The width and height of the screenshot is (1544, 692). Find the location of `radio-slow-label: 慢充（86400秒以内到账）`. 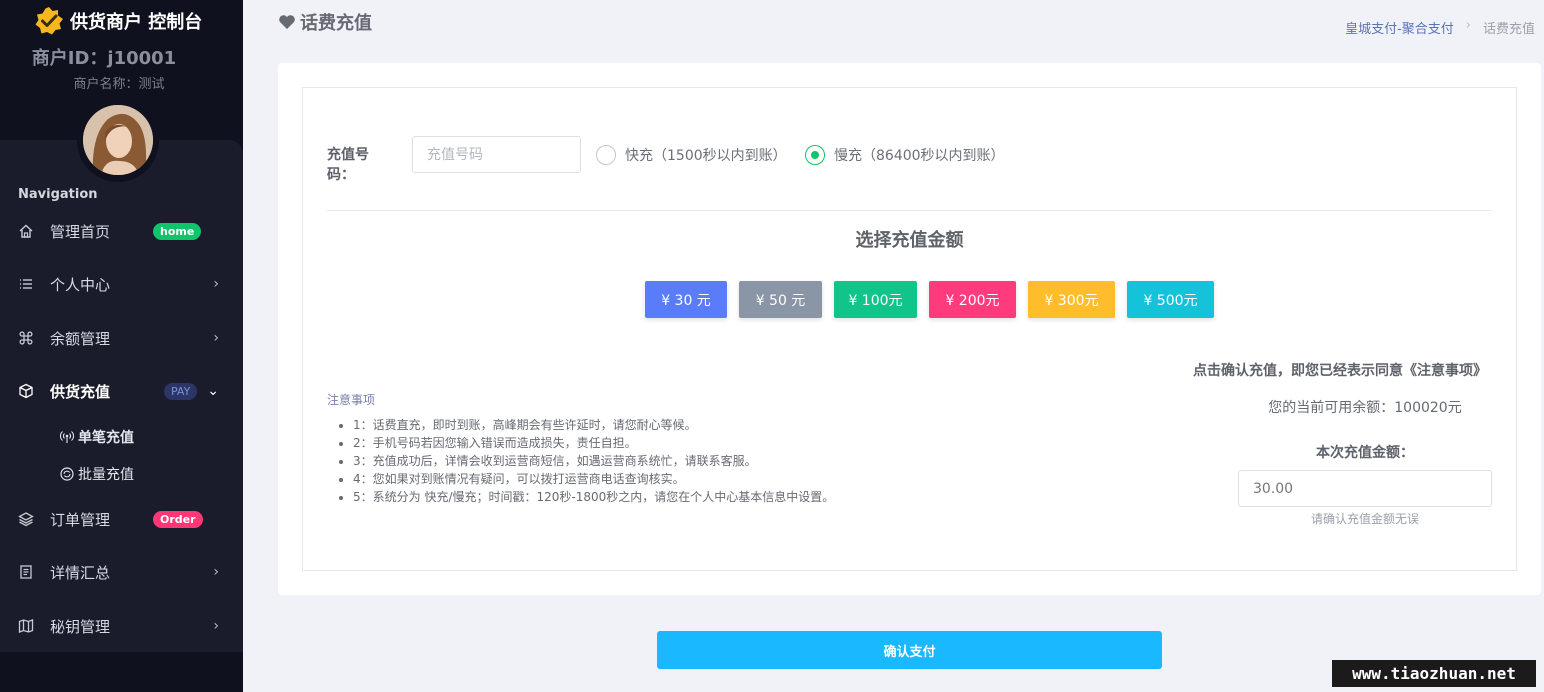

radio-slow-label: 慢充（86400秒以内到账） is located at coordinates (919, 156).